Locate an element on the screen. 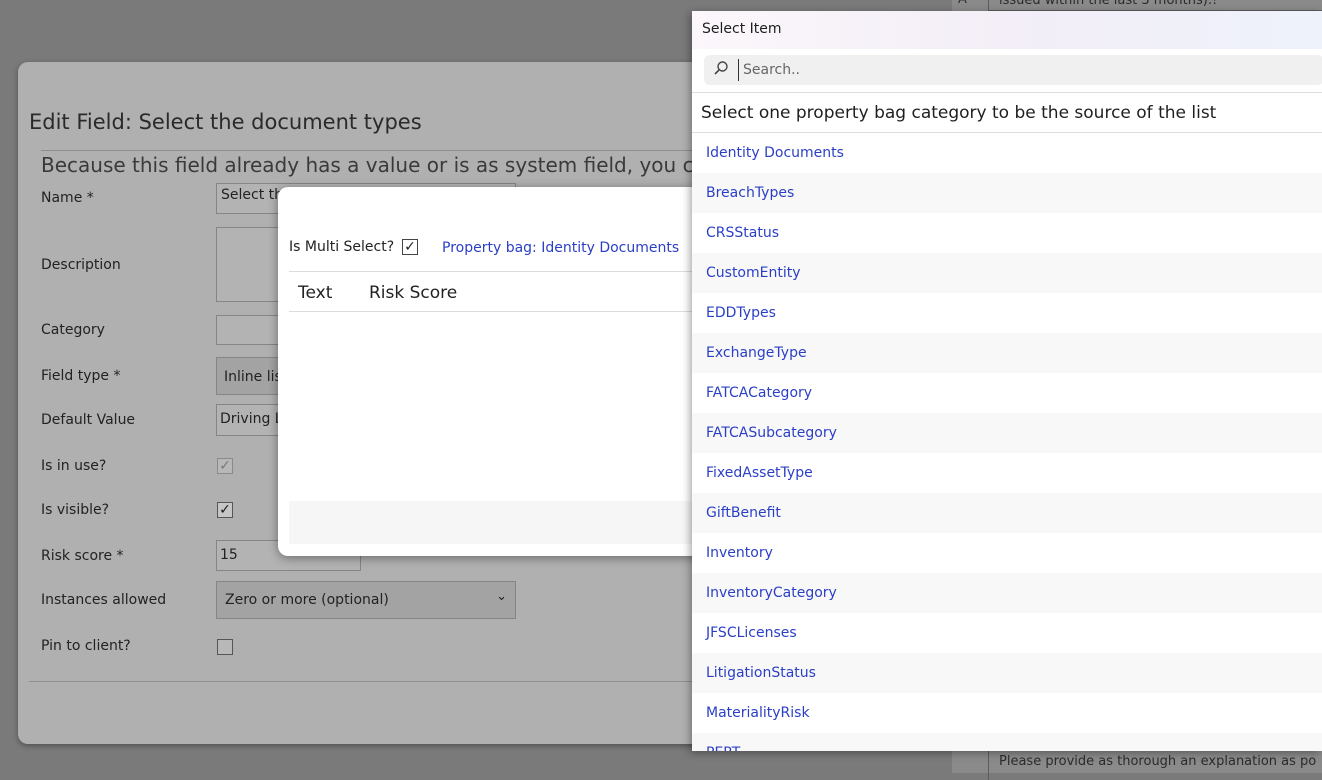 This screenshot has width=1322, height=780. list-item: JFSCLicenses is located at coordinates (1007, 633).